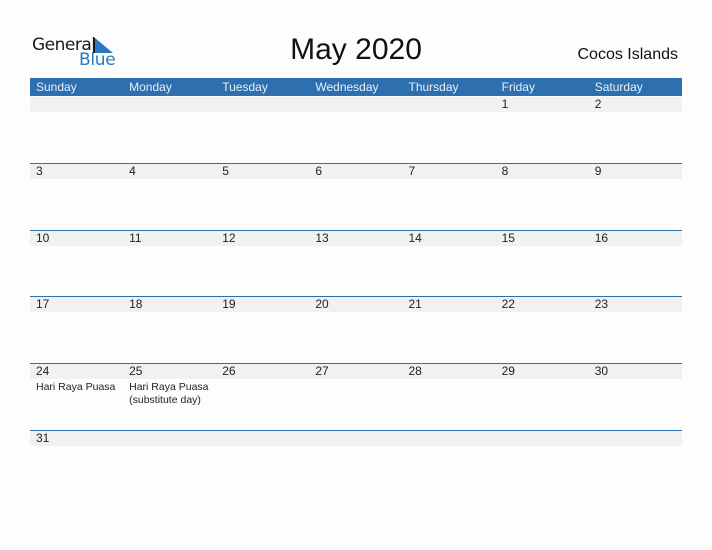 The width and height of the screenshot is (712, 550). What do you see at coordinates (245, 87) in the screenshot?
I see `weekday-tuesday: Tuesday` at bounding box center [245, 87].